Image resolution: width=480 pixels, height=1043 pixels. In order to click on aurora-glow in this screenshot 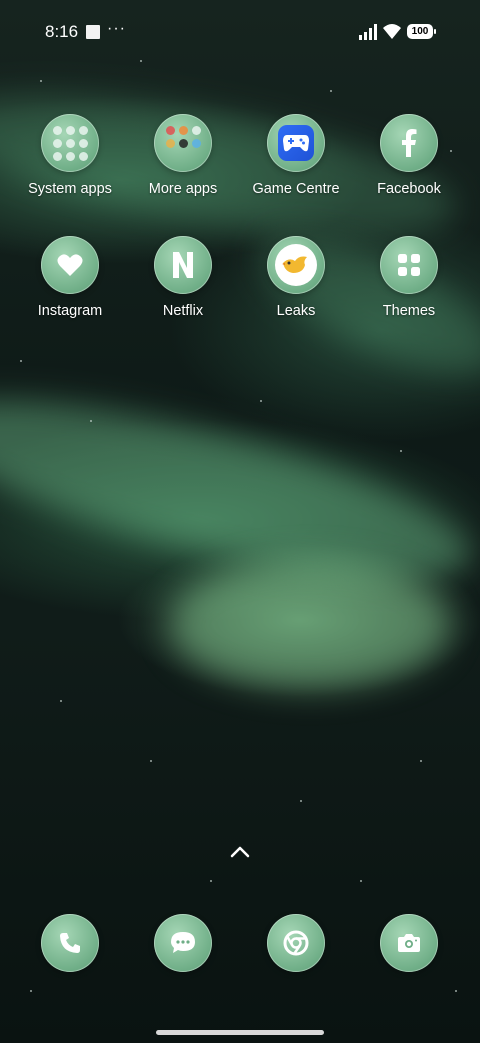, I will do `click(310, 625)`.